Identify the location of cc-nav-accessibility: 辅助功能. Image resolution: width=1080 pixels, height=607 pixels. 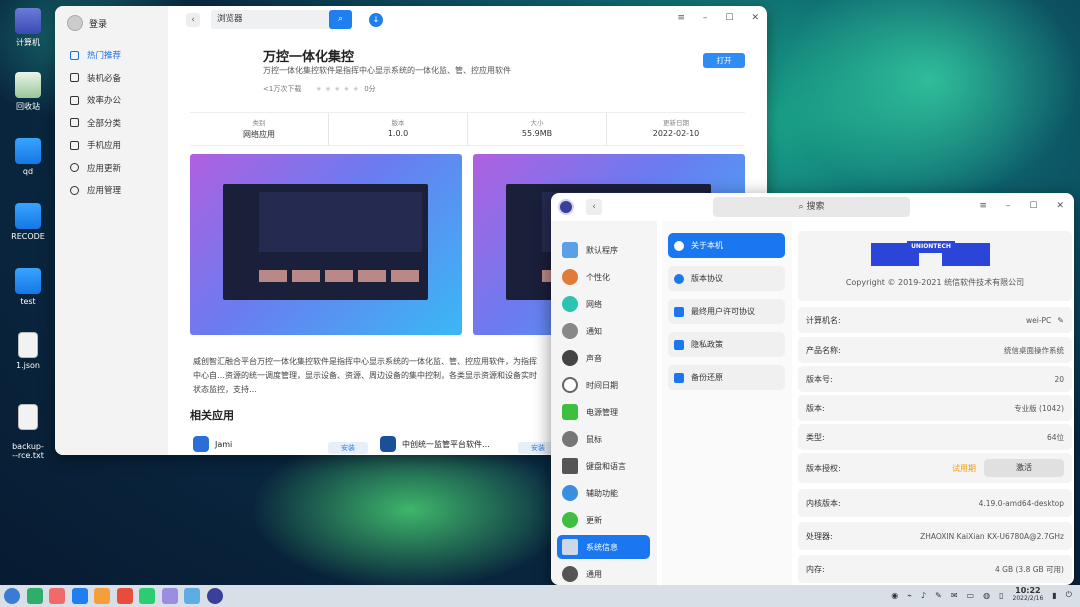
(603, 493).